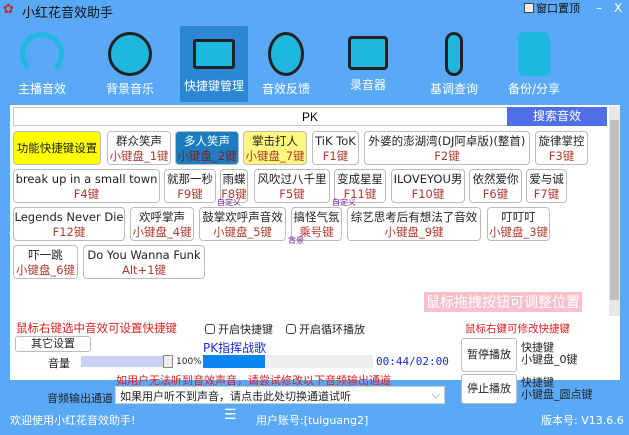  Describe the element at coordinates (546, 194) in the screenshot. I see `sound-hotkey: F7键` at that location.